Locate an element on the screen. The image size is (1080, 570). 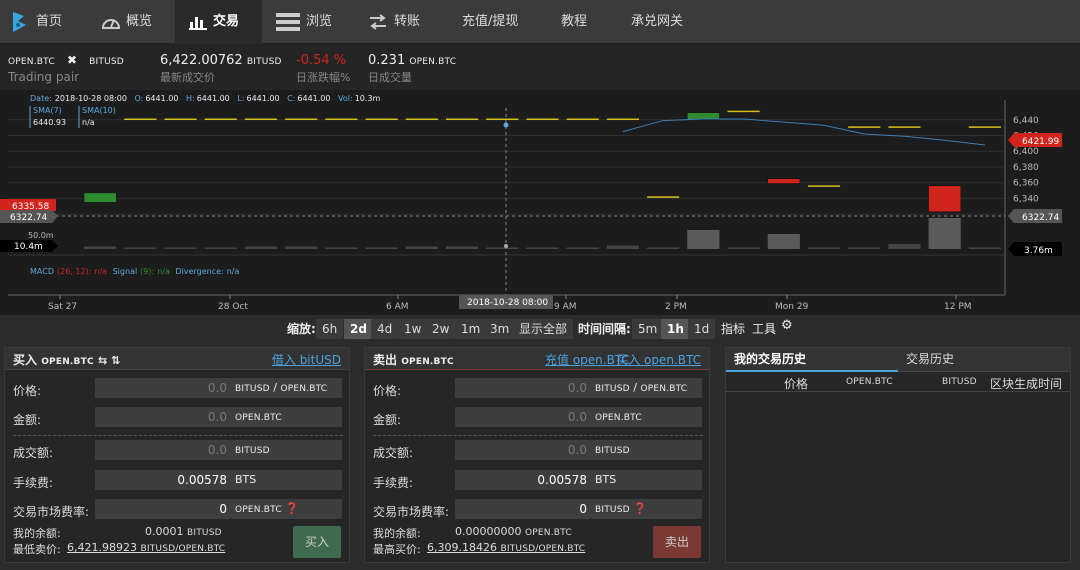
pair-label: Trading pair is located at coordinates (44, 77).